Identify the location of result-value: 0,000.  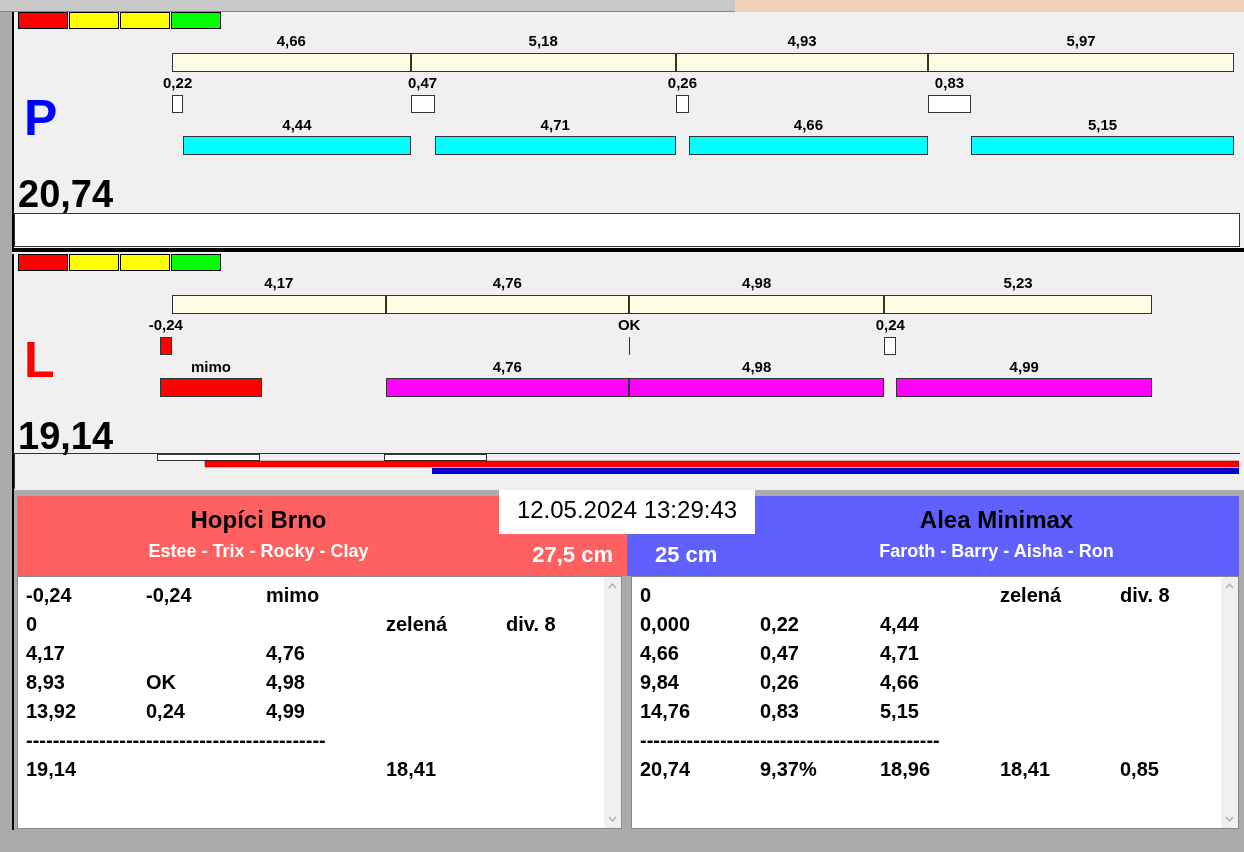
(666, 624).